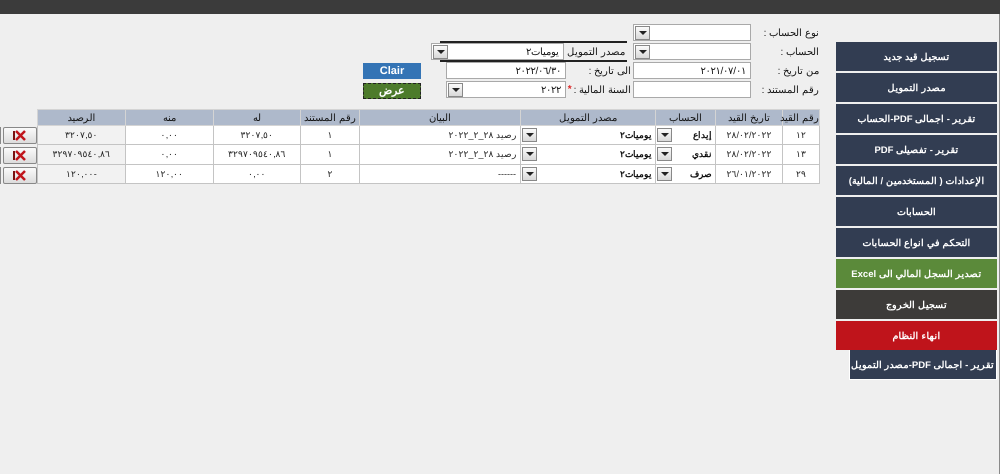  Describe the element at coordinates (506, 89) in the screenshot. I see `dropdown-field: ٢٠٢٢` at that location.